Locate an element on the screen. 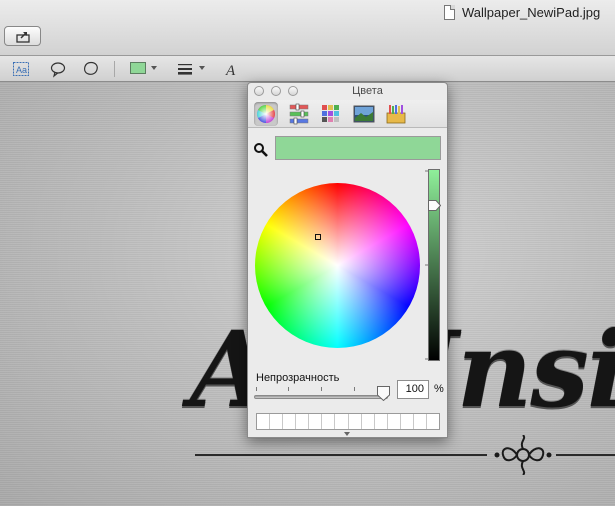  magnifier-icon is located at coordinates (261, 152).